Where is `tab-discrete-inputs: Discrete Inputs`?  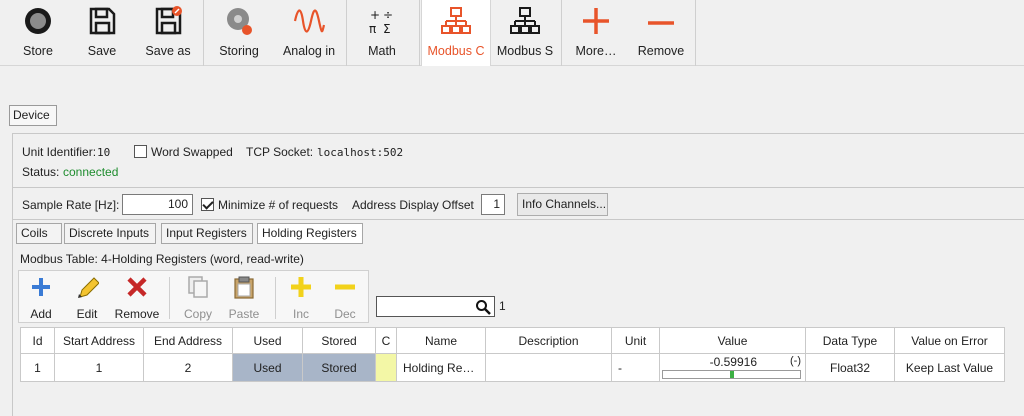 tab-discrete-inputs: Discrete Inputs is located at coordinates (110, 233).